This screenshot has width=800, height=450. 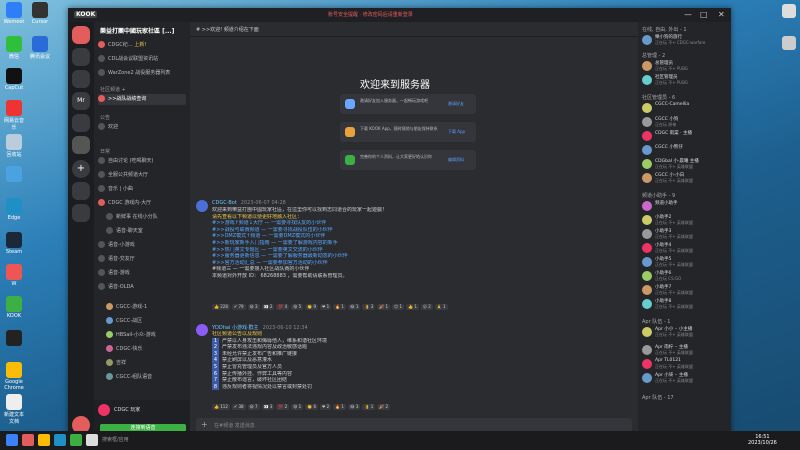 I want to click on channel-category: 社区频道 +, so click(x=113, y=89).